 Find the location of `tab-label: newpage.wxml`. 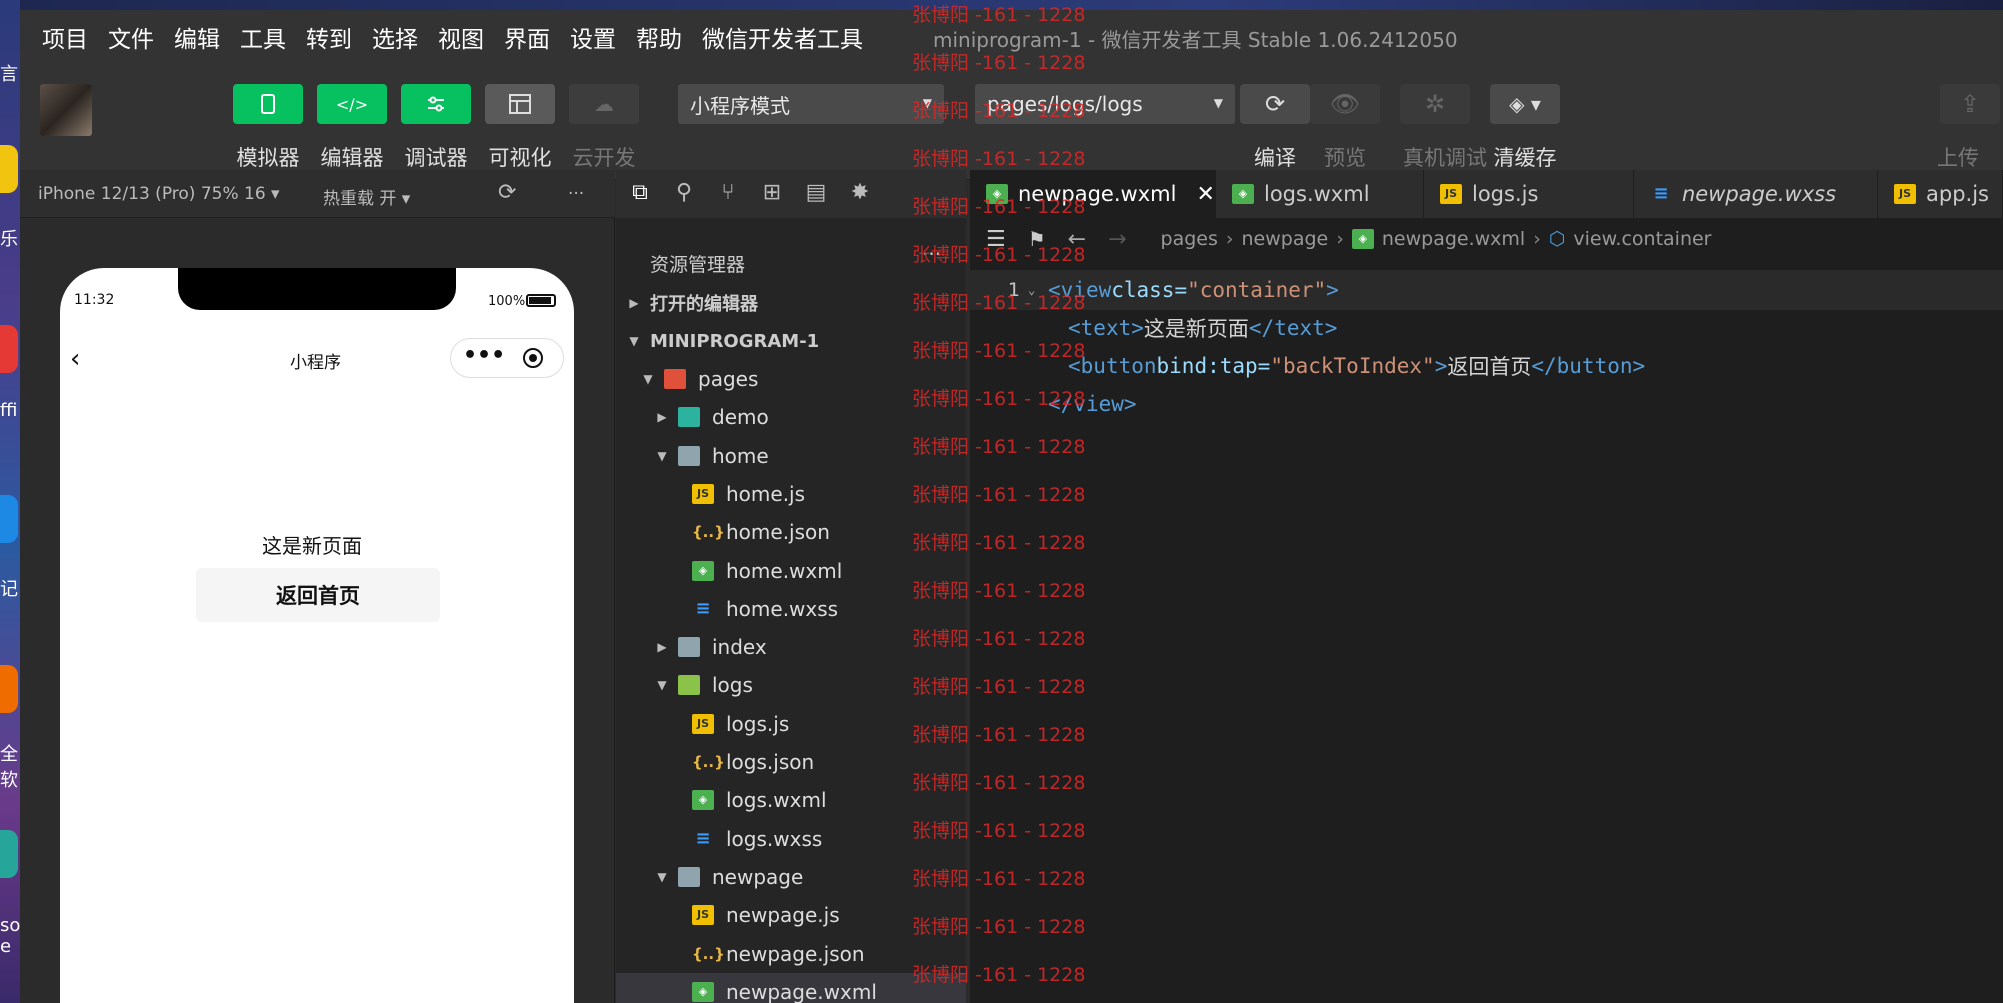

tab-label: newpage.wxml is located at coordinates (1097, 194).